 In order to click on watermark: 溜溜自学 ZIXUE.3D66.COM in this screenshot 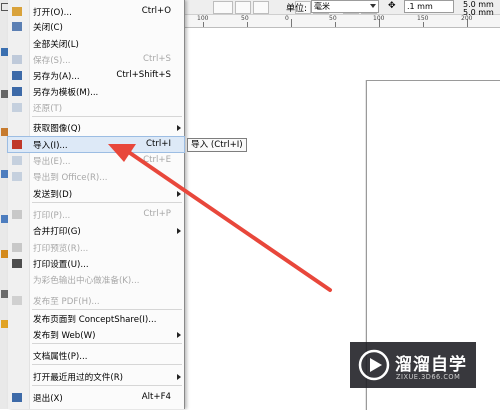, I will do `click(413, 365)`.